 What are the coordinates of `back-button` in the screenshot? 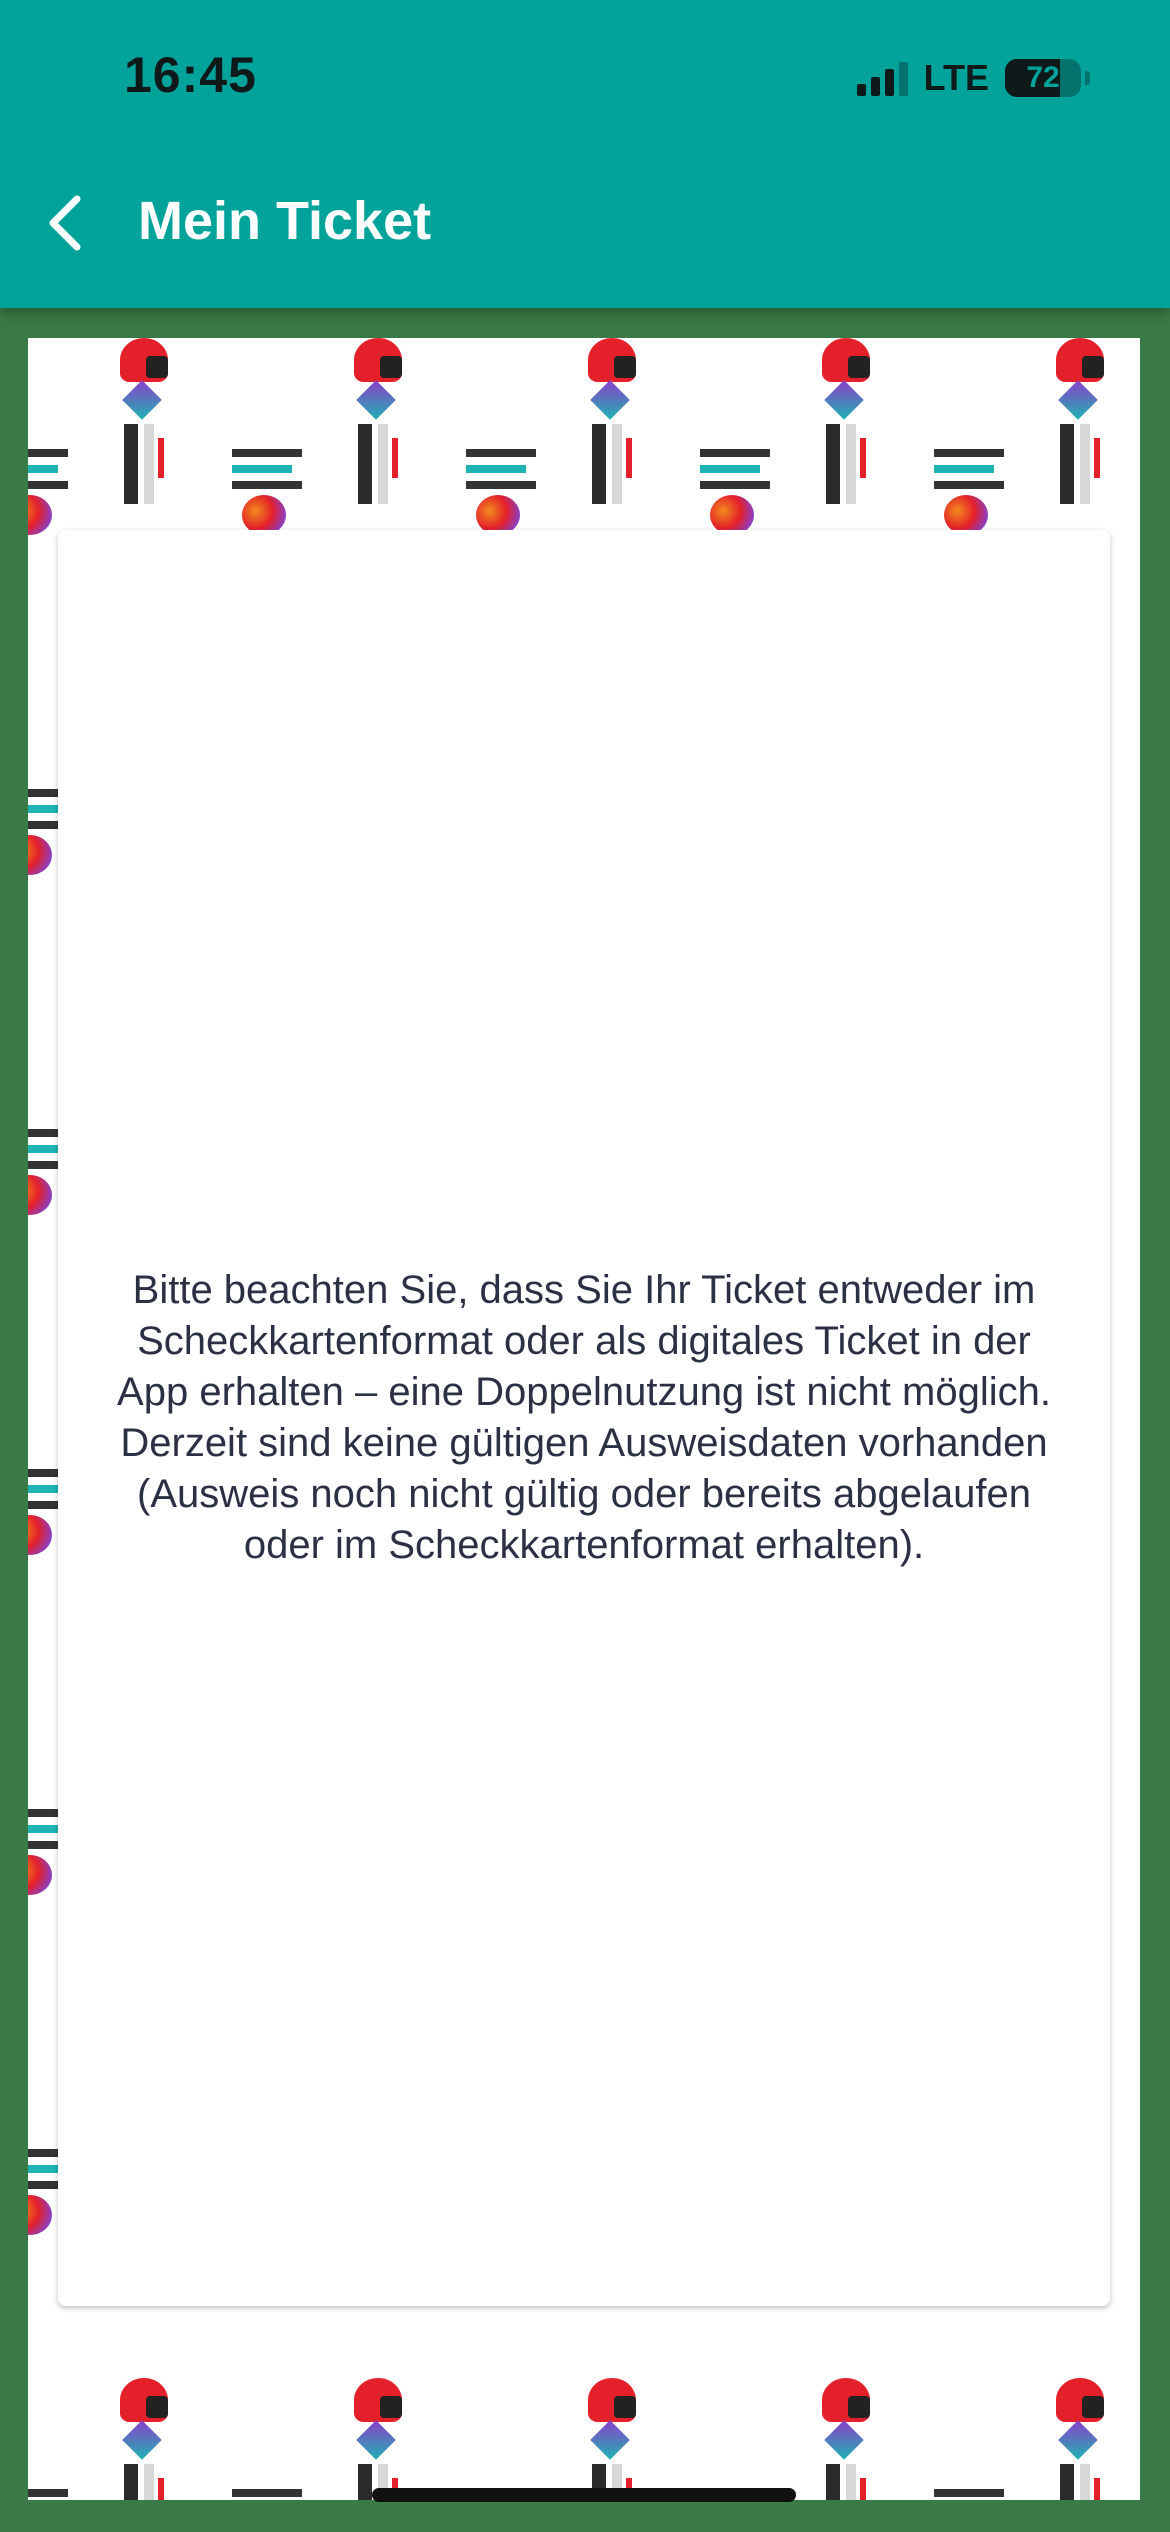 It's located at (65, 223).